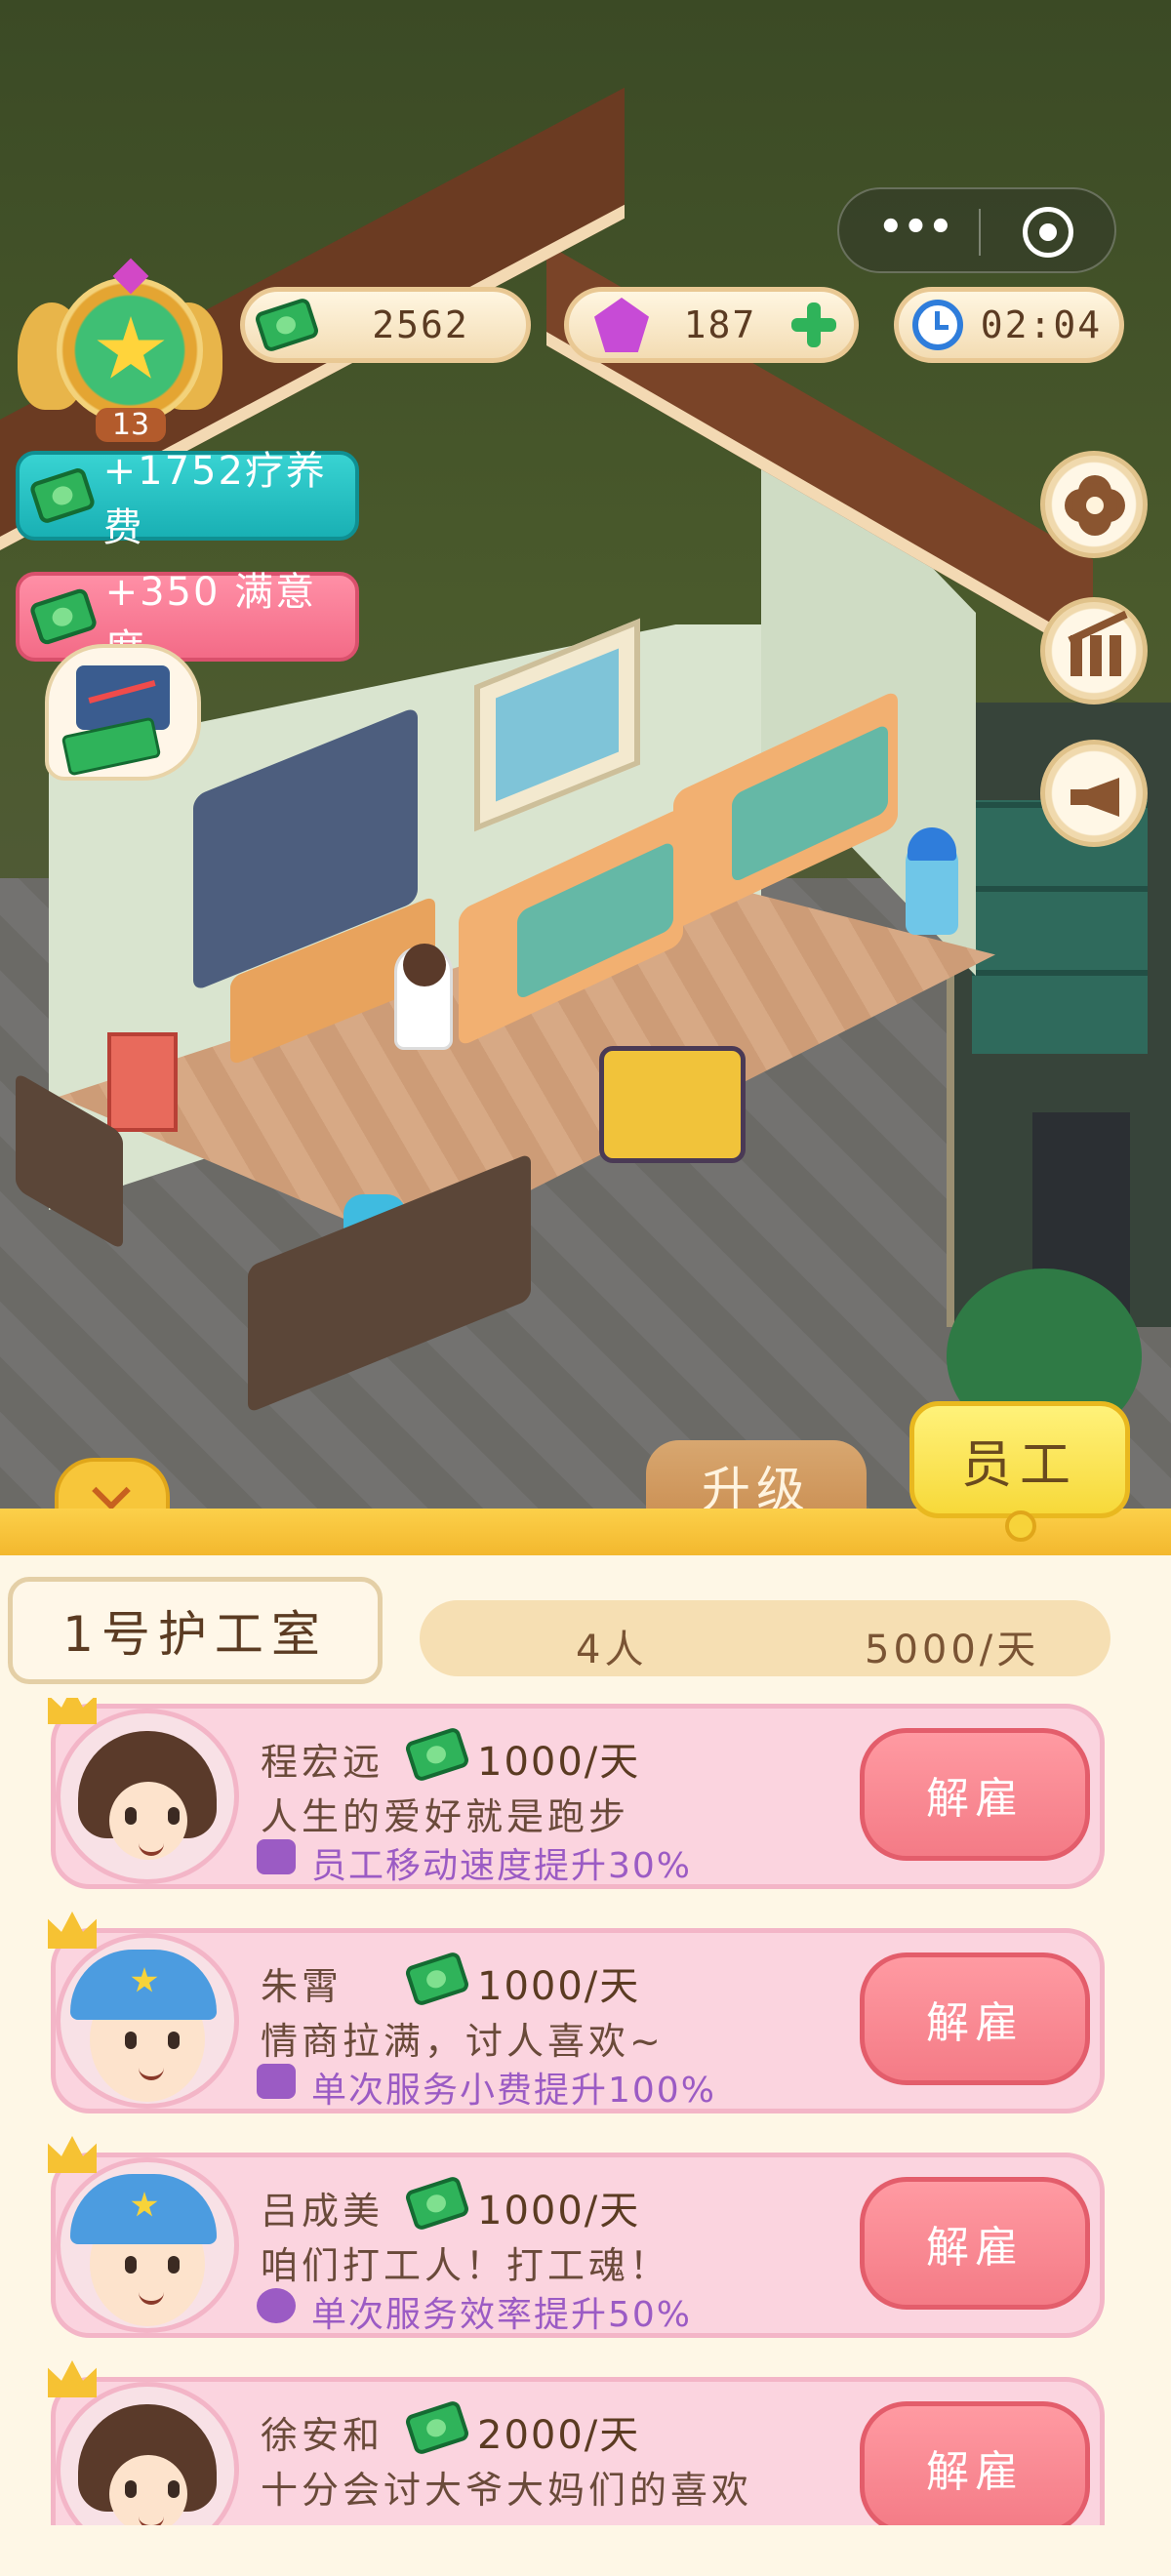 Image resolution: width=1171 pixels, height=2576 pixels. What do you see at coordinates (932, 881) in the screenshot?
I see `worker-character` at bounding box center [932, 881].